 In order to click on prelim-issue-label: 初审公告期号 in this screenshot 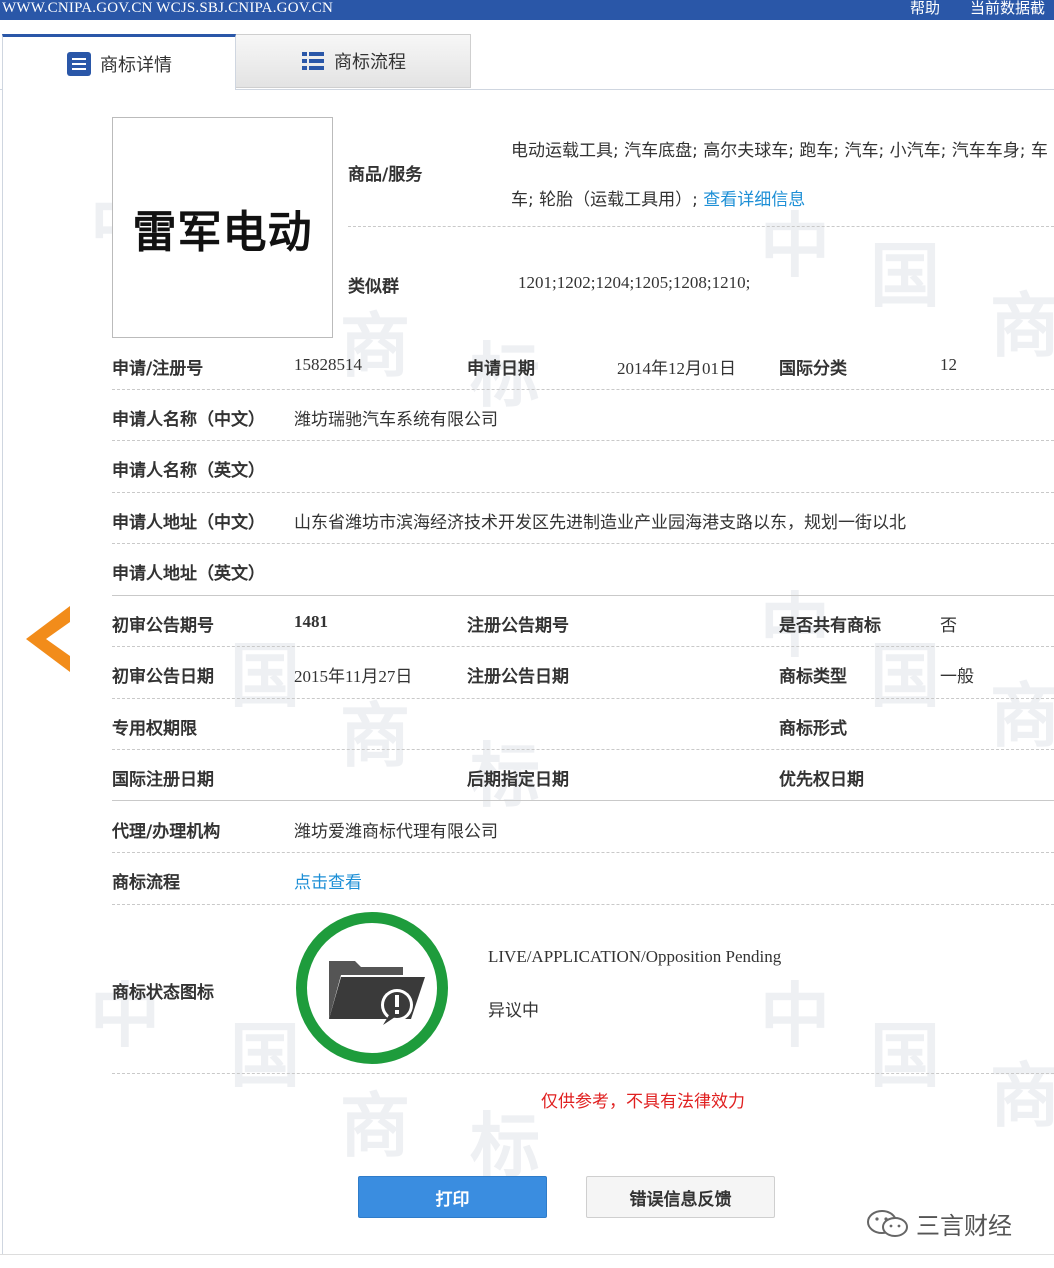, I will do `click(163, 626)`.